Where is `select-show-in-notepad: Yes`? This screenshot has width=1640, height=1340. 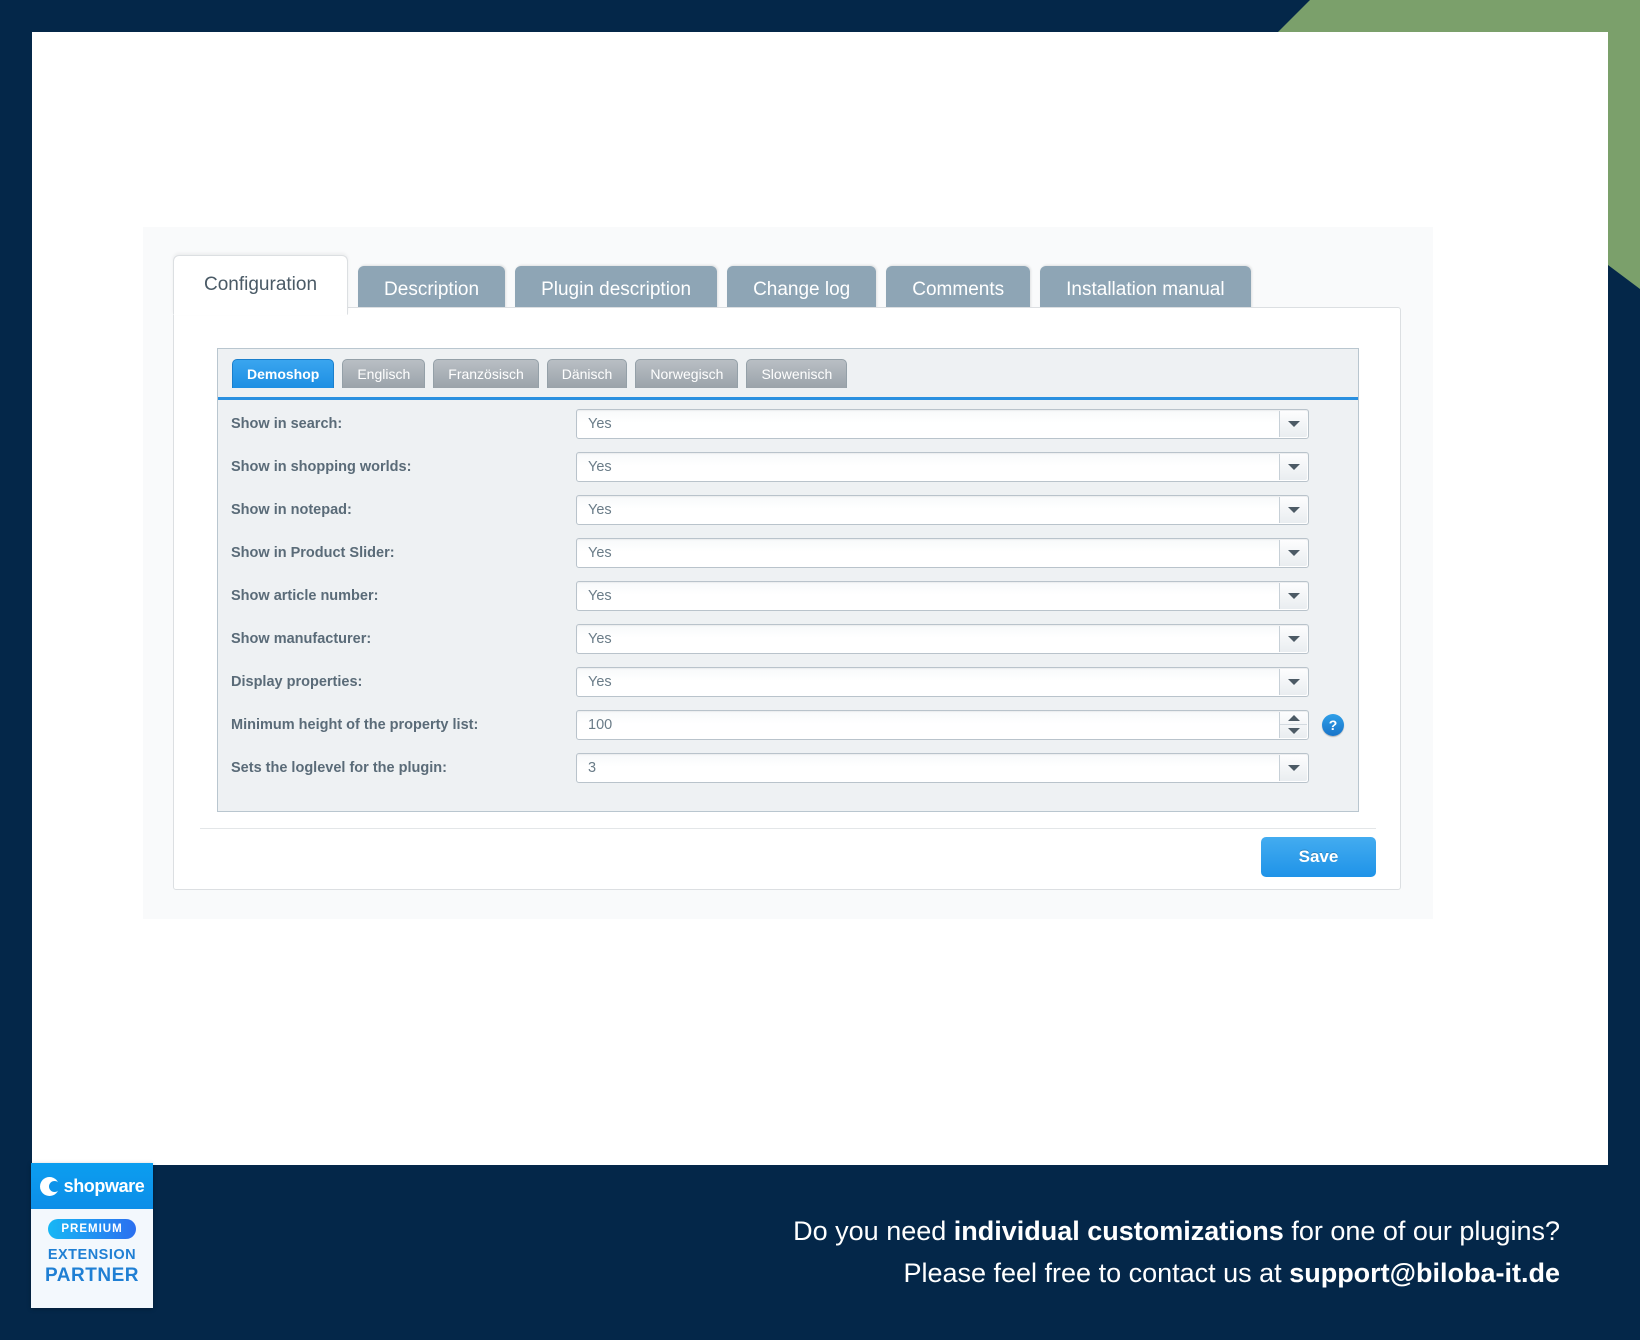
select-show-in-notepad: Yes is located at coordinates (942, 509).